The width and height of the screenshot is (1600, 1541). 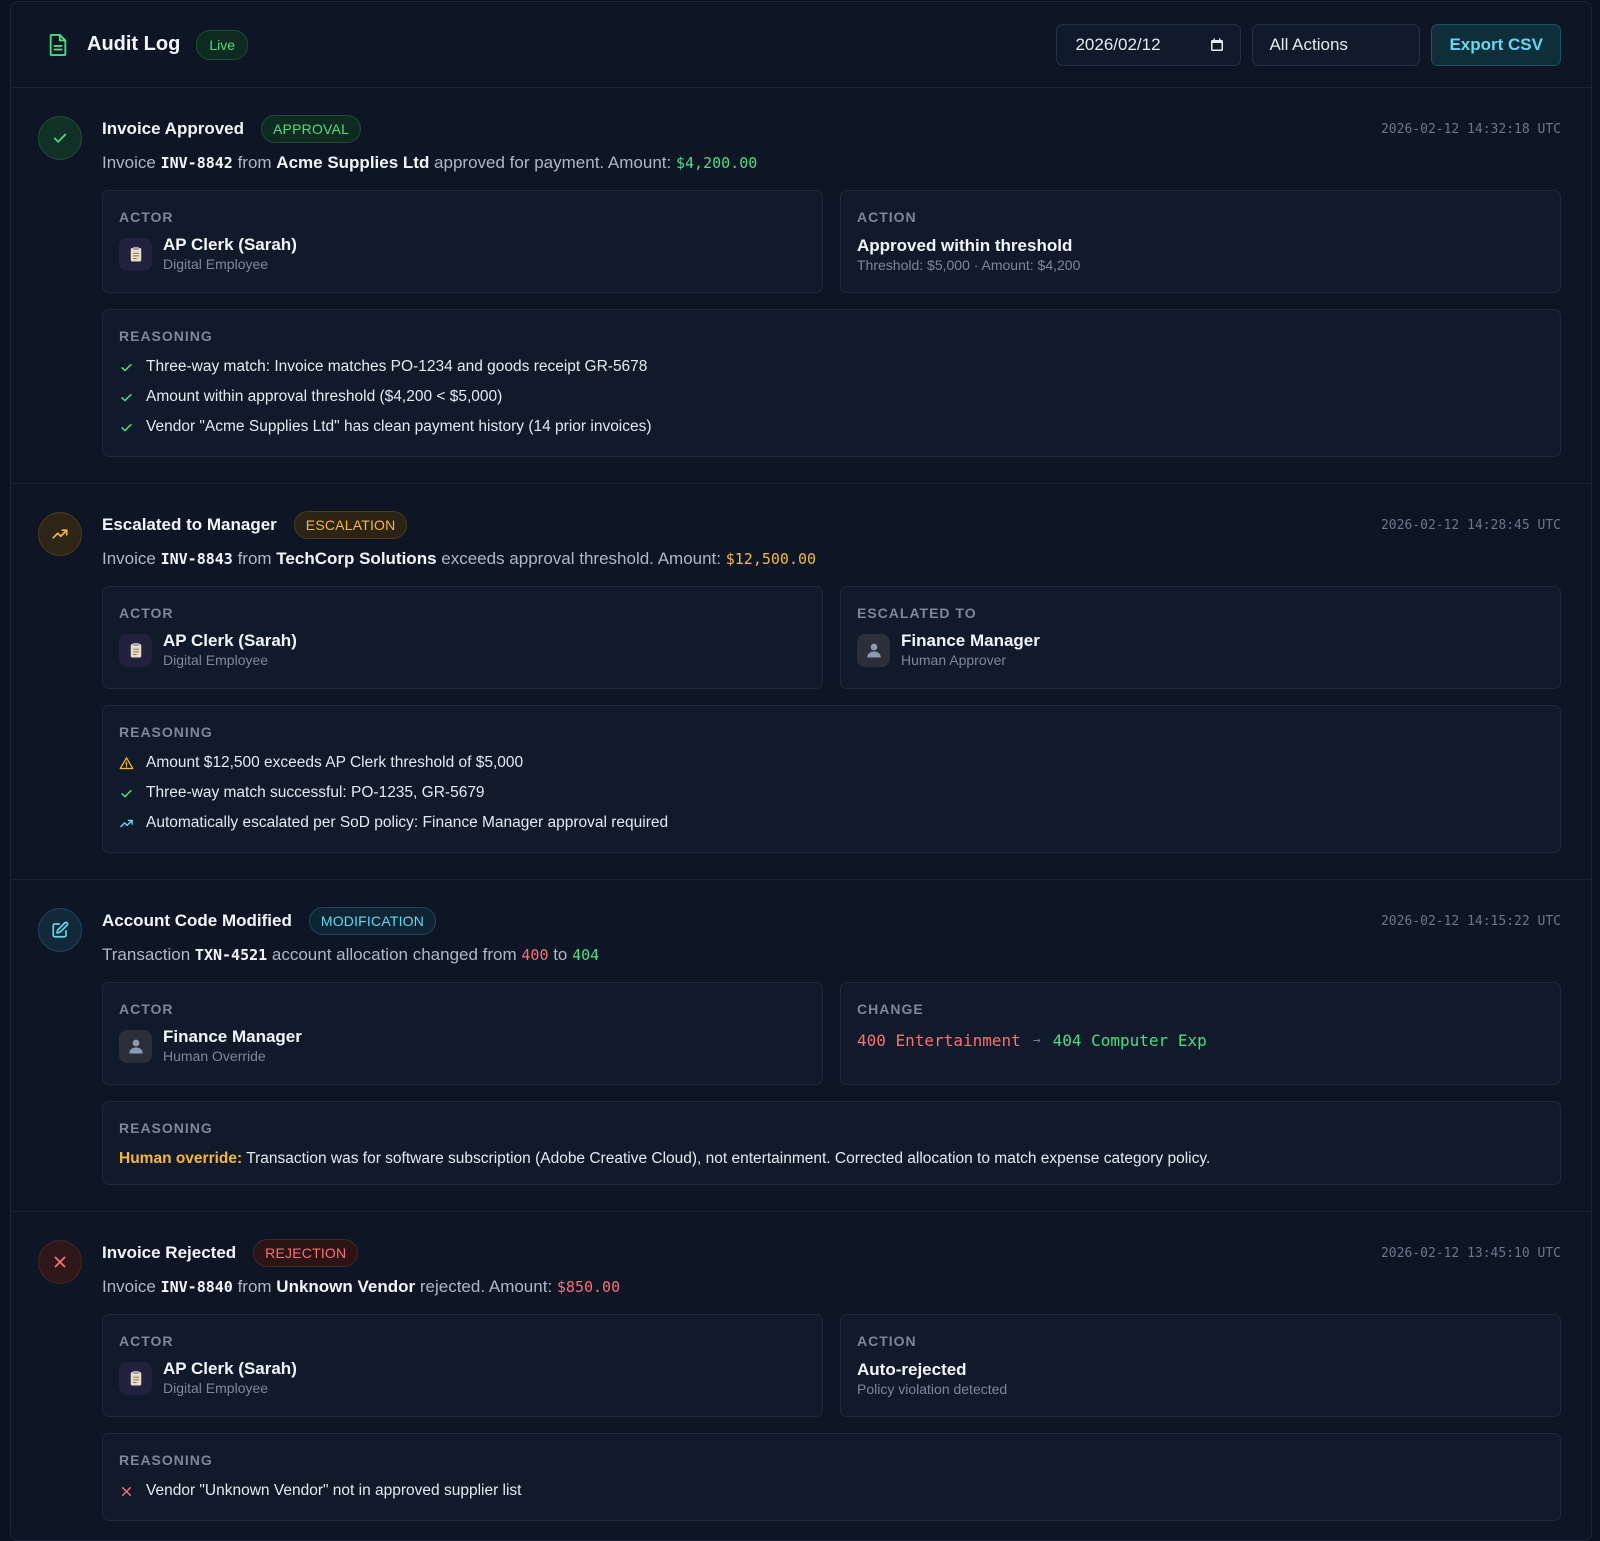 I want to click on rejection-status-icon, so click(x=60, y=1262).